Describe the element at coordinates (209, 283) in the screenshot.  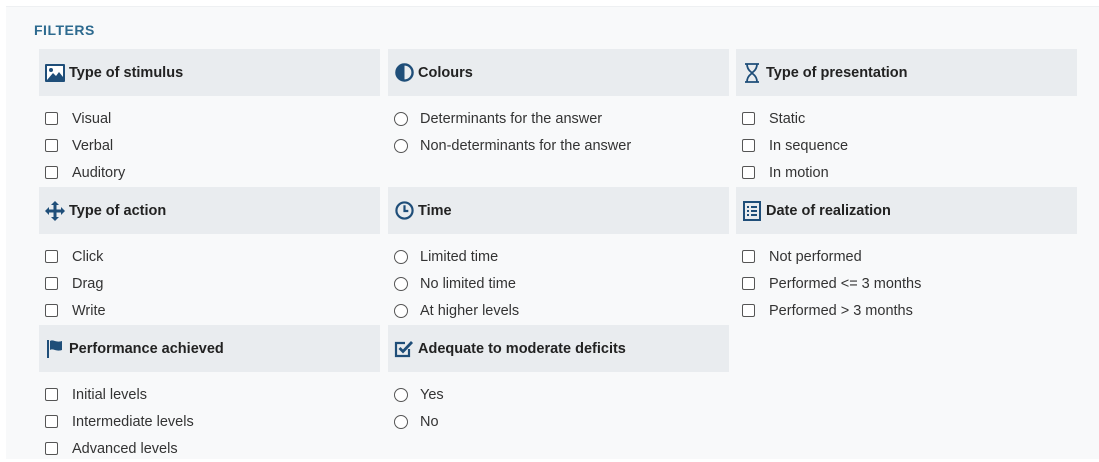
I see `option-drag: Drag` at that location.